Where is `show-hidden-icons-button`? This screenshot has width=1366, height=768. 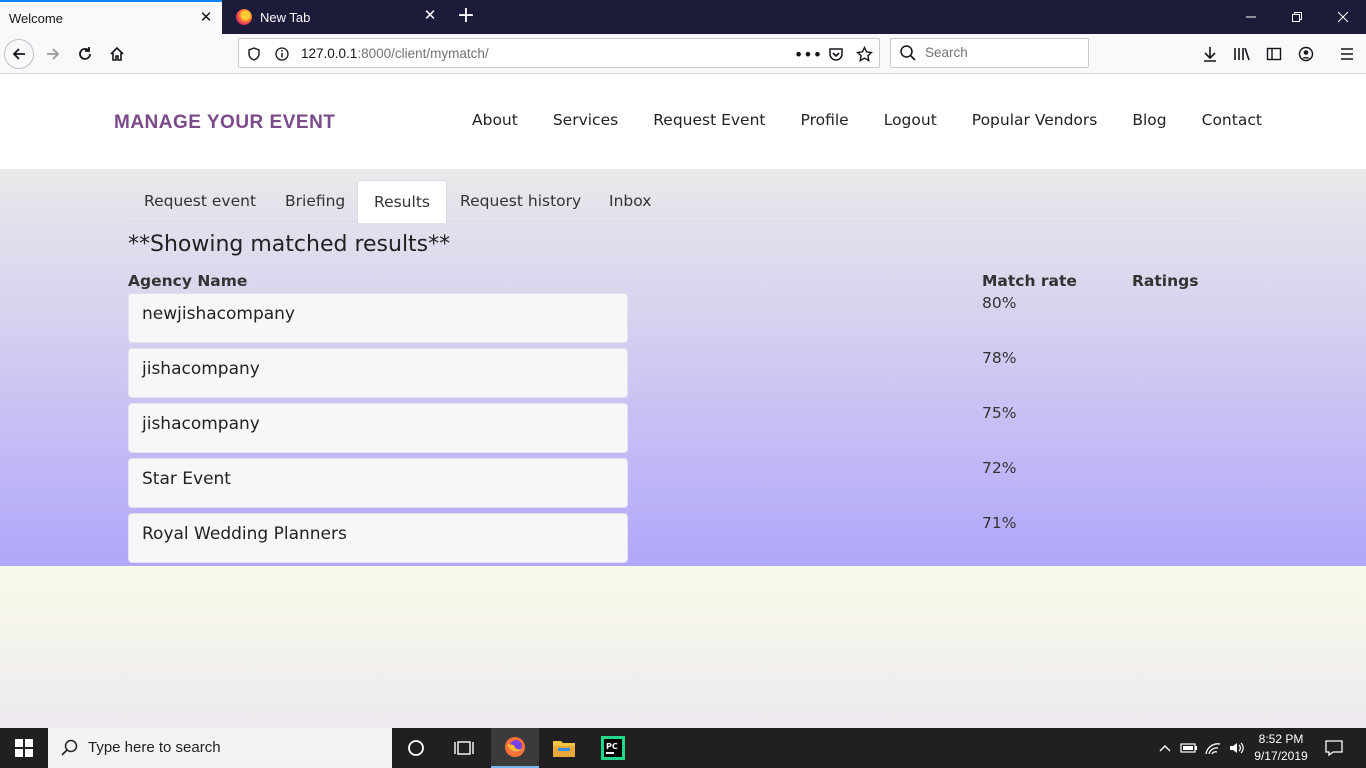
show-hidden-icons-button is located at coordinates (1165, 748).